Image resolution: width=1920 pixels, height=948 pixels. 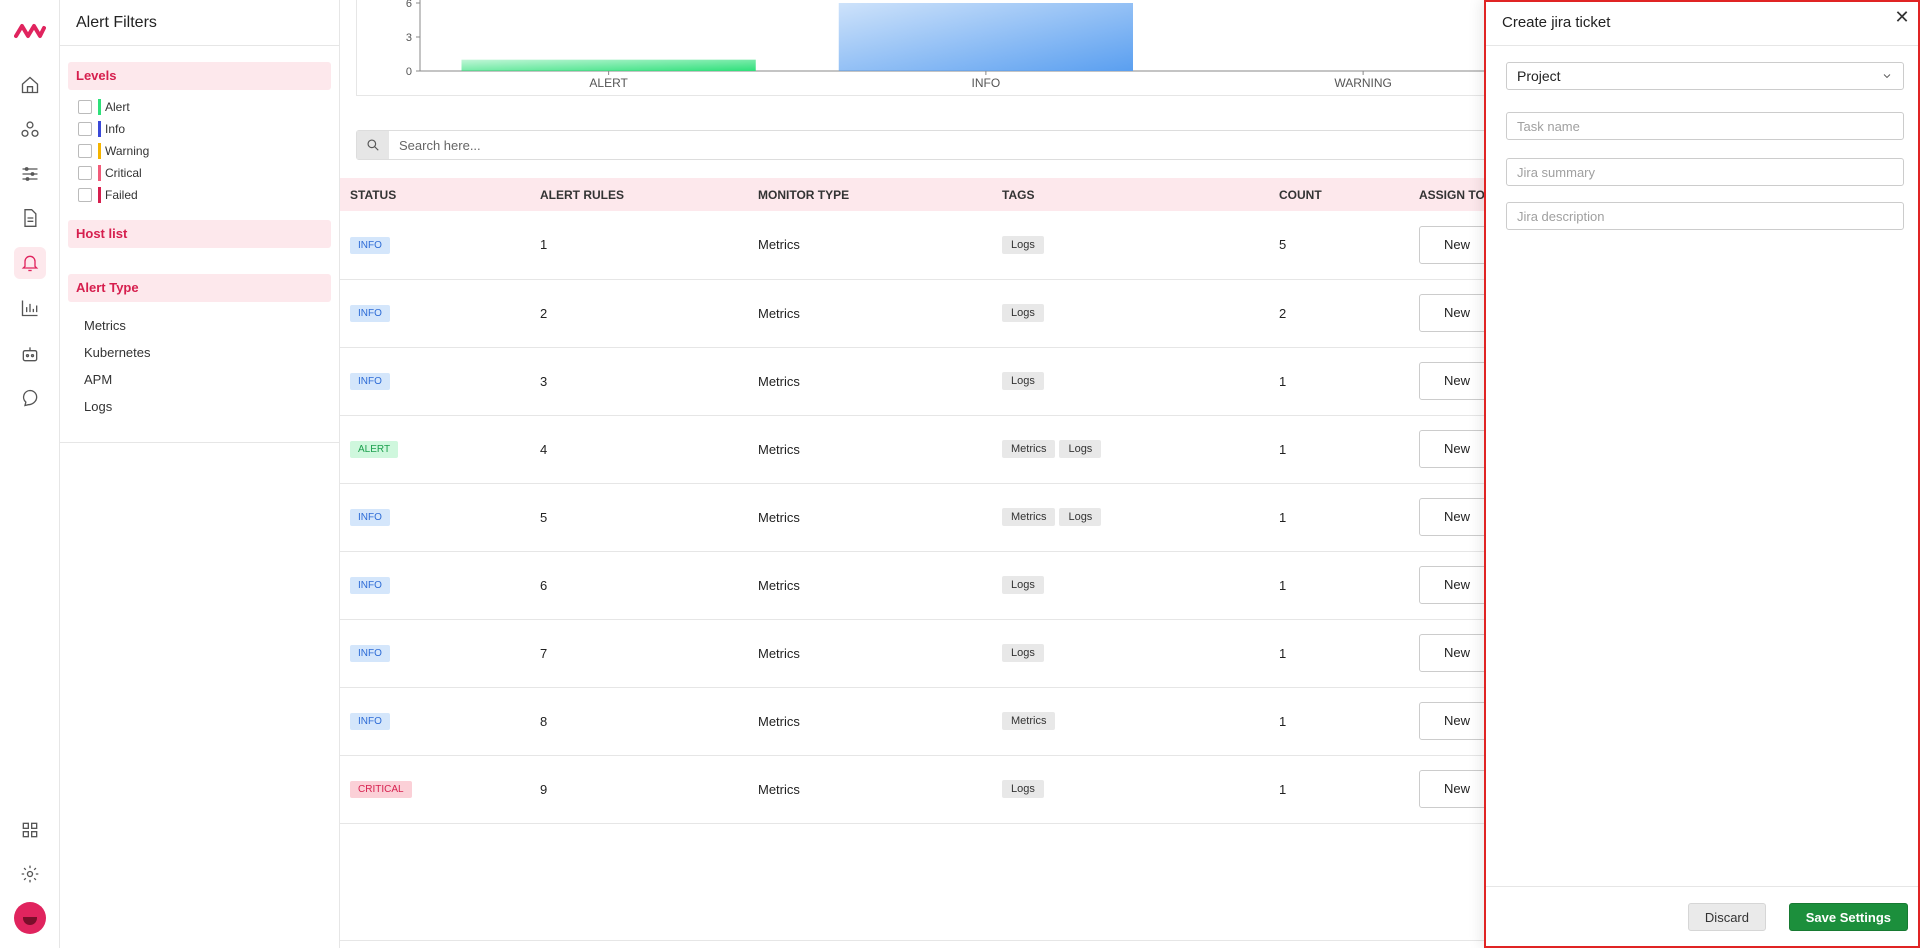 What do you see at coordinates (409, 72) in the screenshot?
I see `y-tick-label: 0` at bounding box center [409, 72].